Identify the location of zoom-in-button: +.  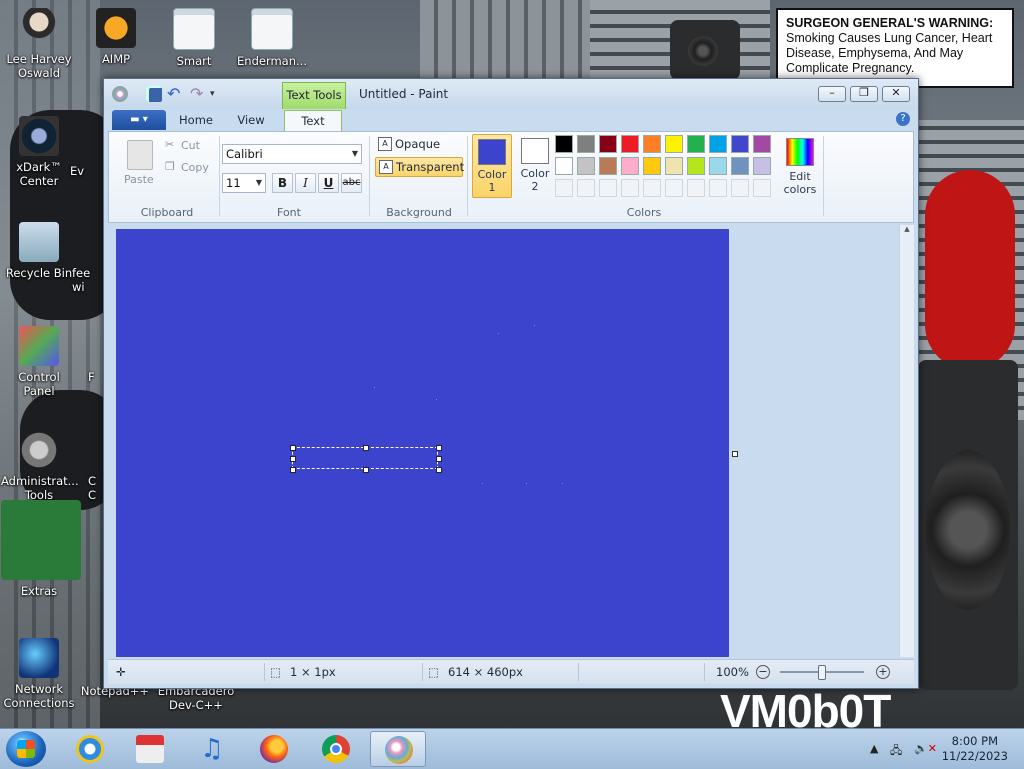
(883, 672).